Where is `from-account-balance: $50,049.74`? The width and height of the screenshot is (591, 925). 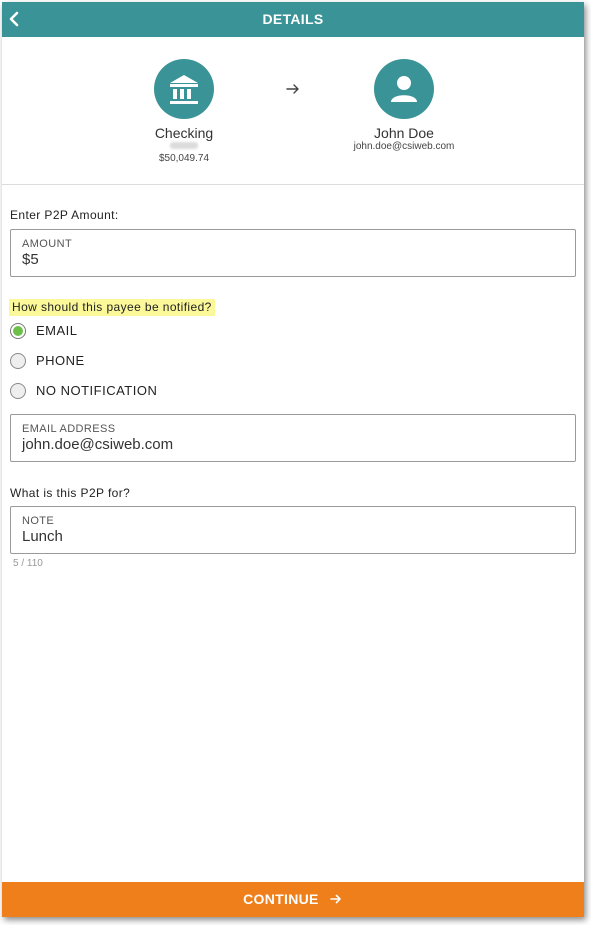 from-account-balance: $50,049.74 is located at coordinates (184, 158).